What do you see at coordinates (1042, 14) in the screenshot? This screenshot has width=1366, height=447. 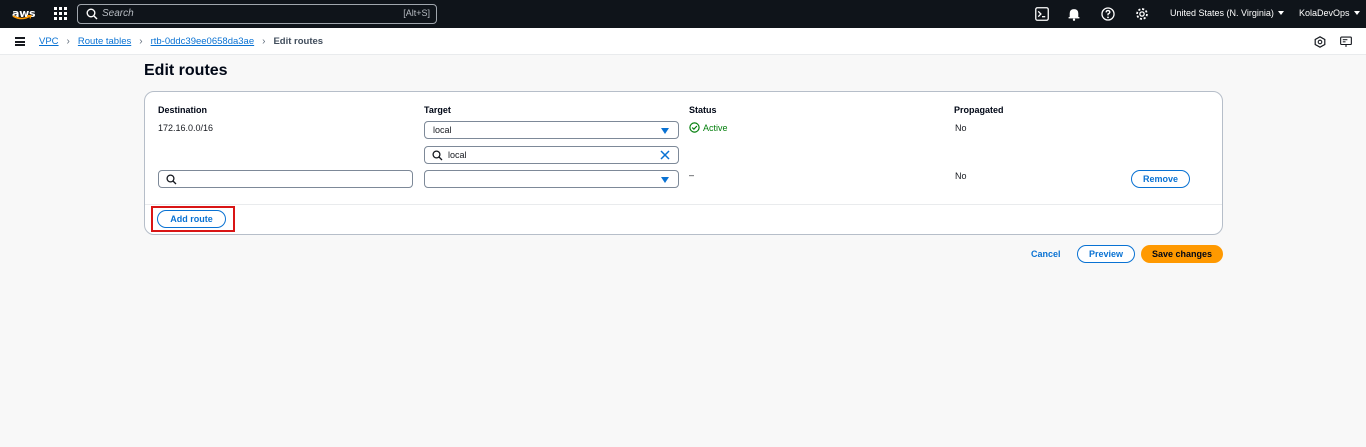 I see `cloudshell-icon` at bounding box center [1042, 14].